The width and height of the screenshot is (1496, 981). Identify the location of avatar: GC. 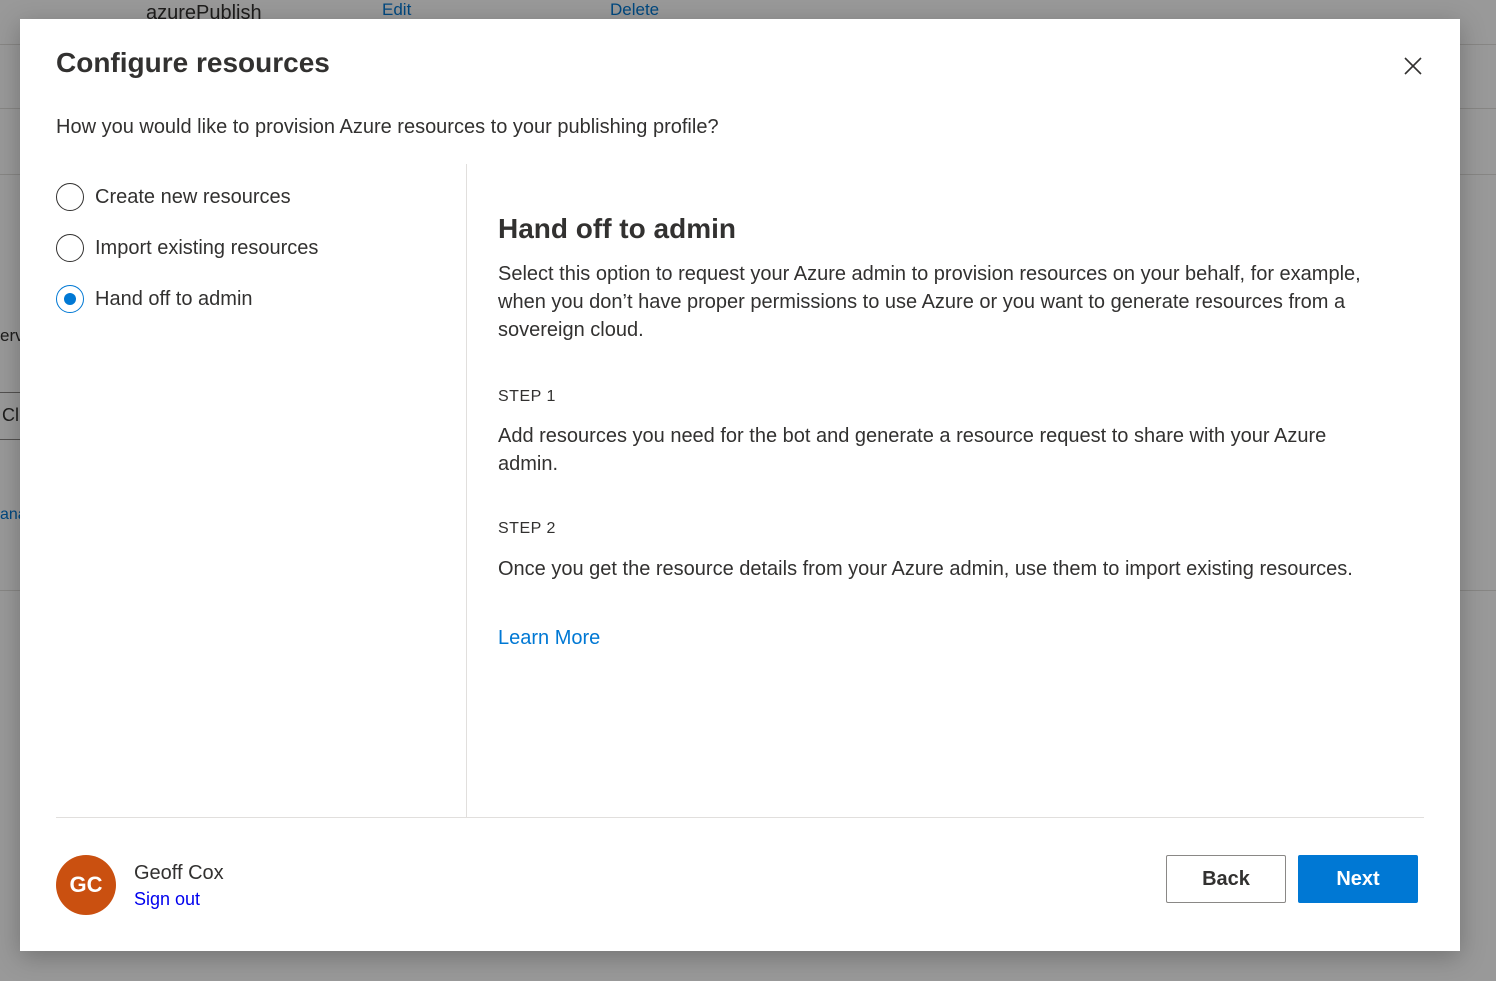
(86, 885).